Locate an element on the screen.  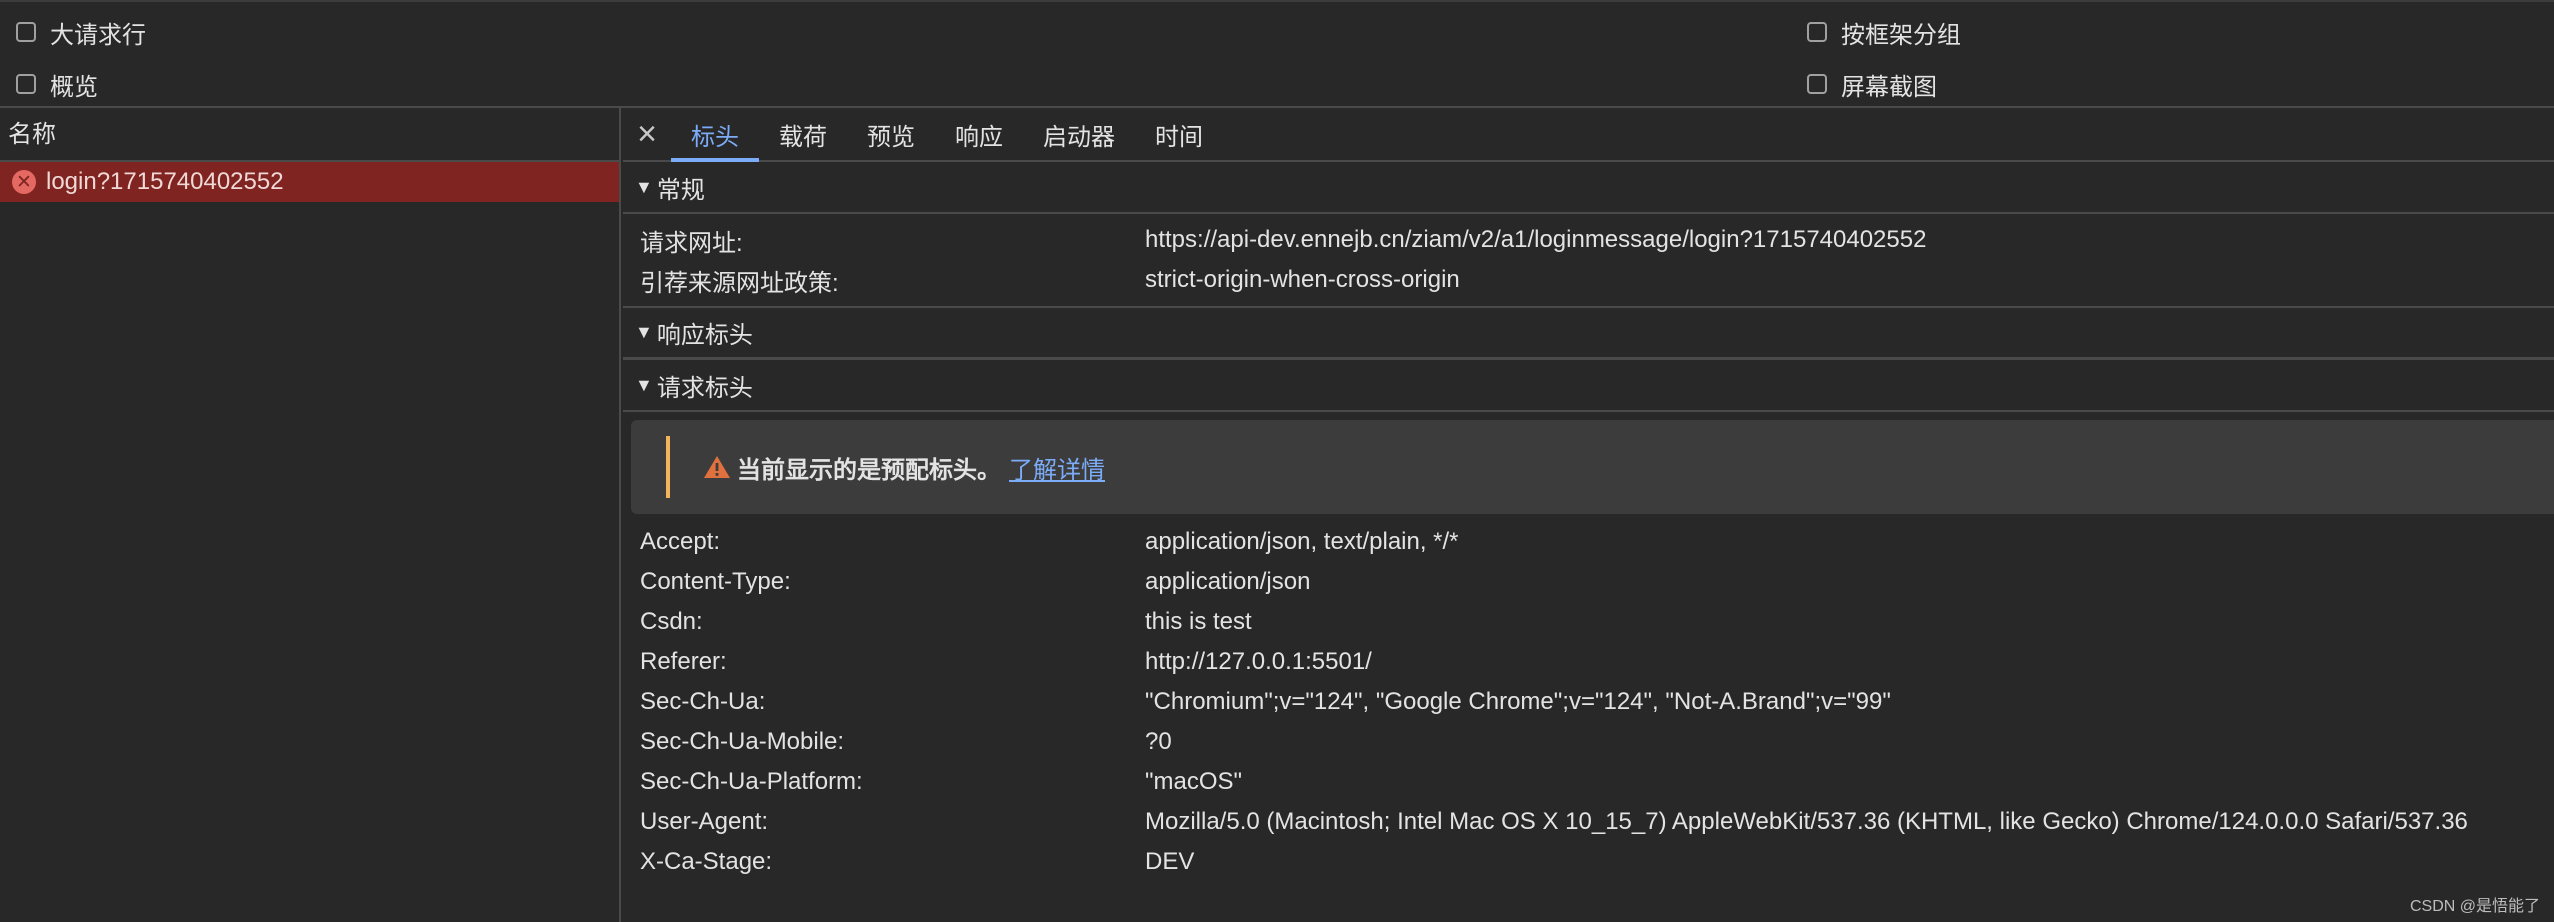
tab-timing: 时间 is located at coordinates (1179, 134).